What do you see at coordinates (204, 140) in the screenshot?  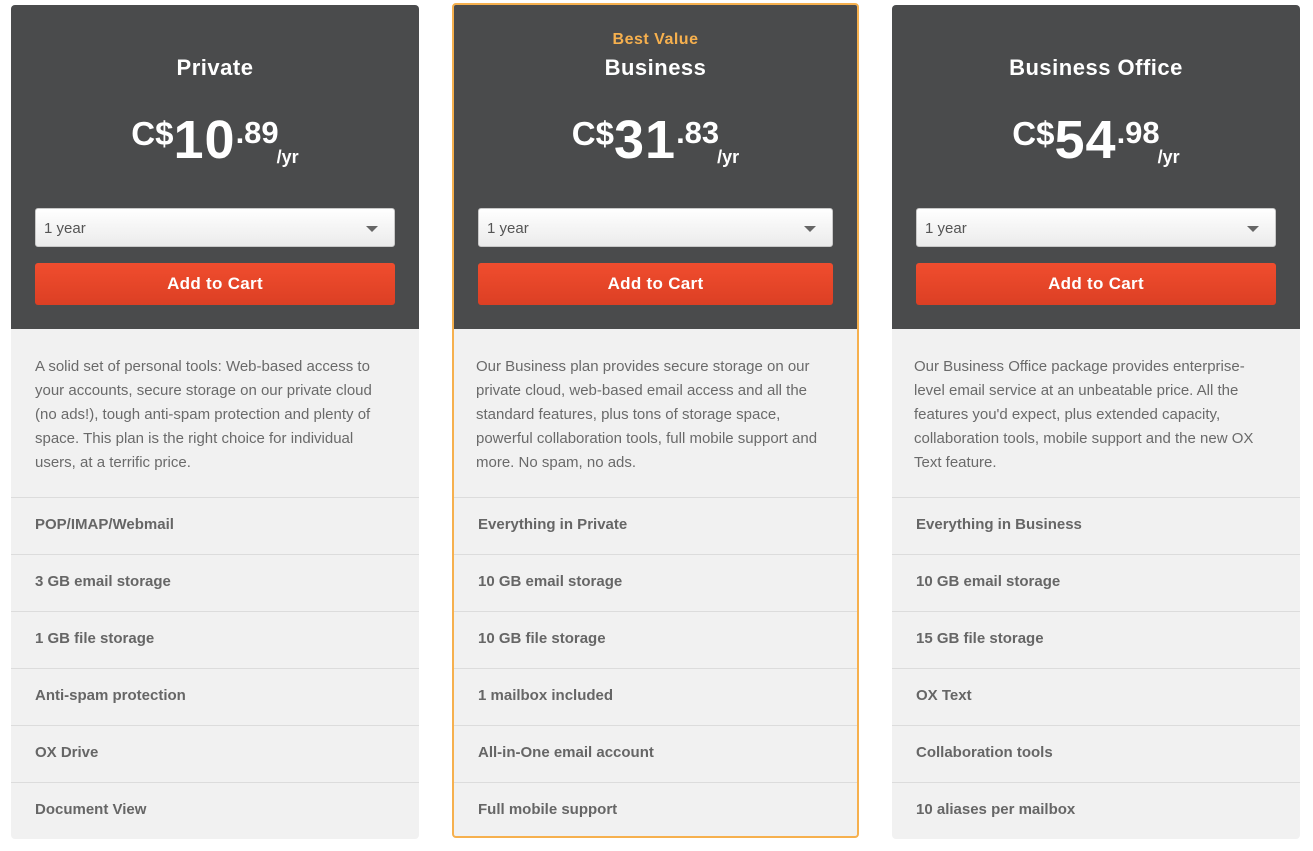 I see `price-integer: 10` at bounding box center [204, 140].